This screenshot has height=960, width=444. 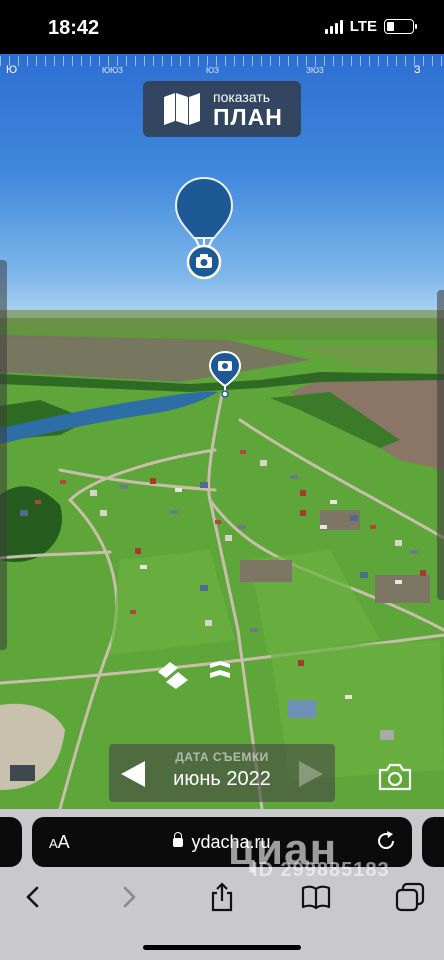 I want to click on show-plan-label-big: ПЛАН, so click(x=248, y=116).